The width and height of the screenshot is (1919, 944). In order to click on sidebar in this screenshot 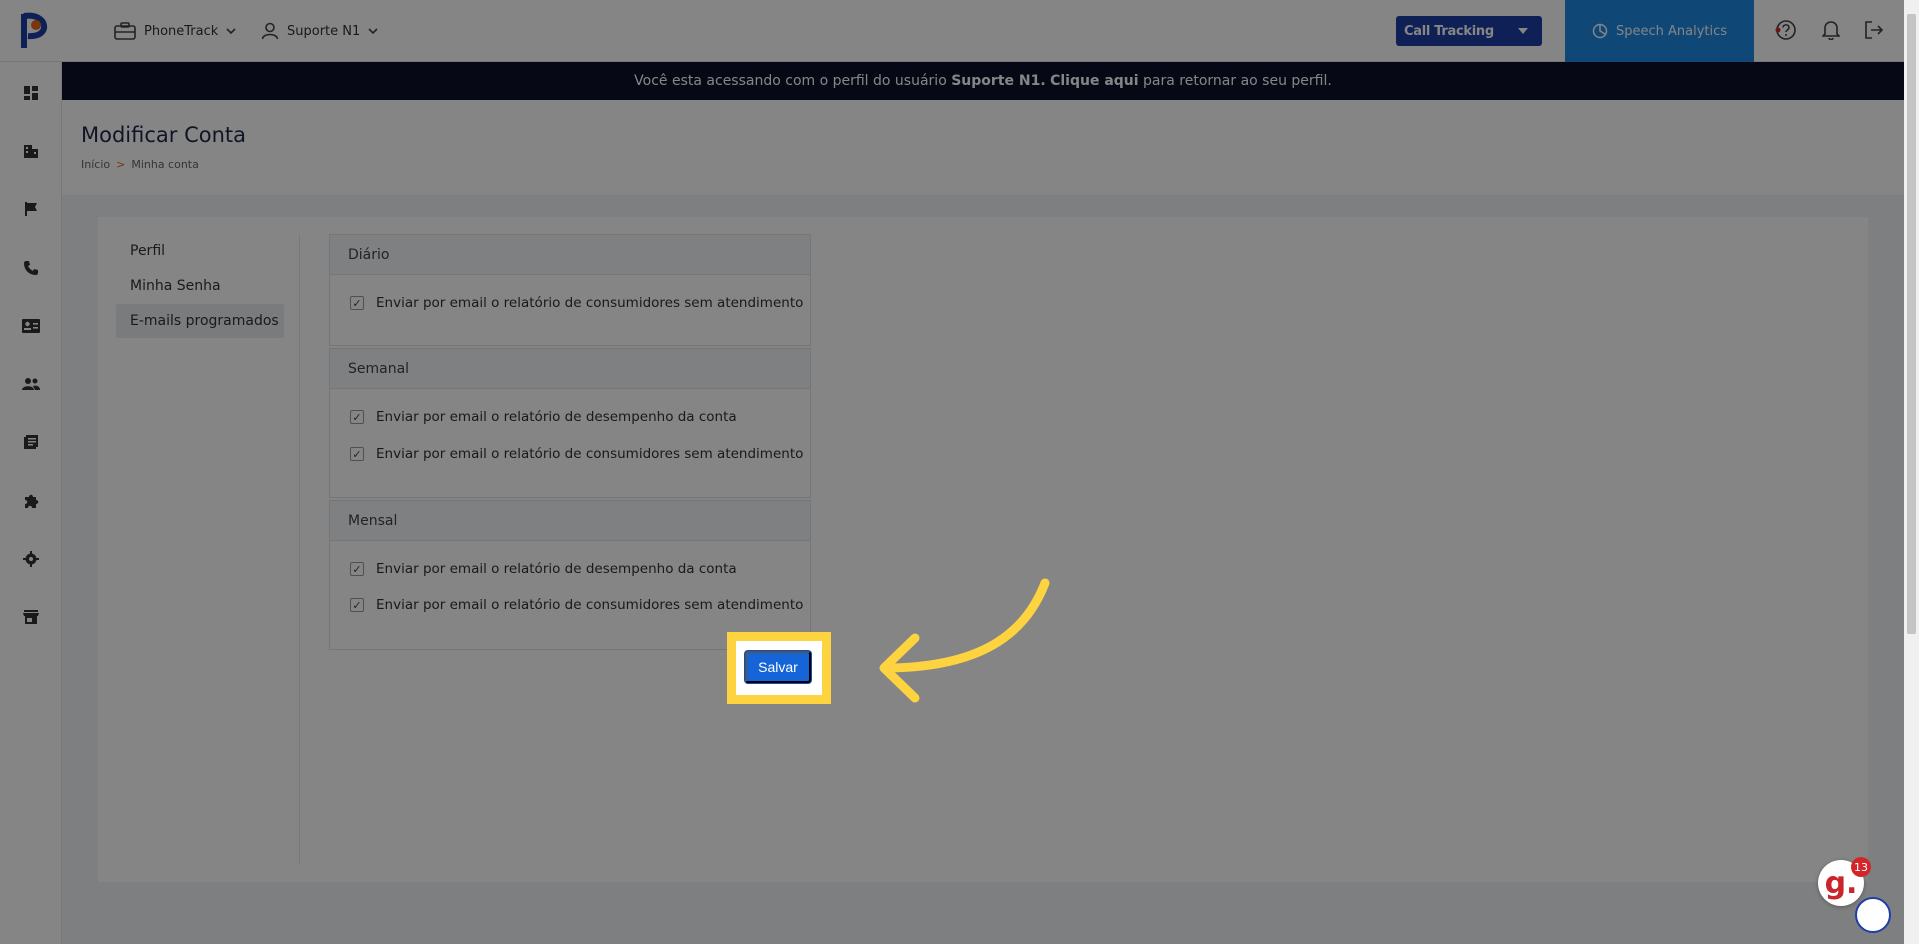, I will do `click(31, 503)`.